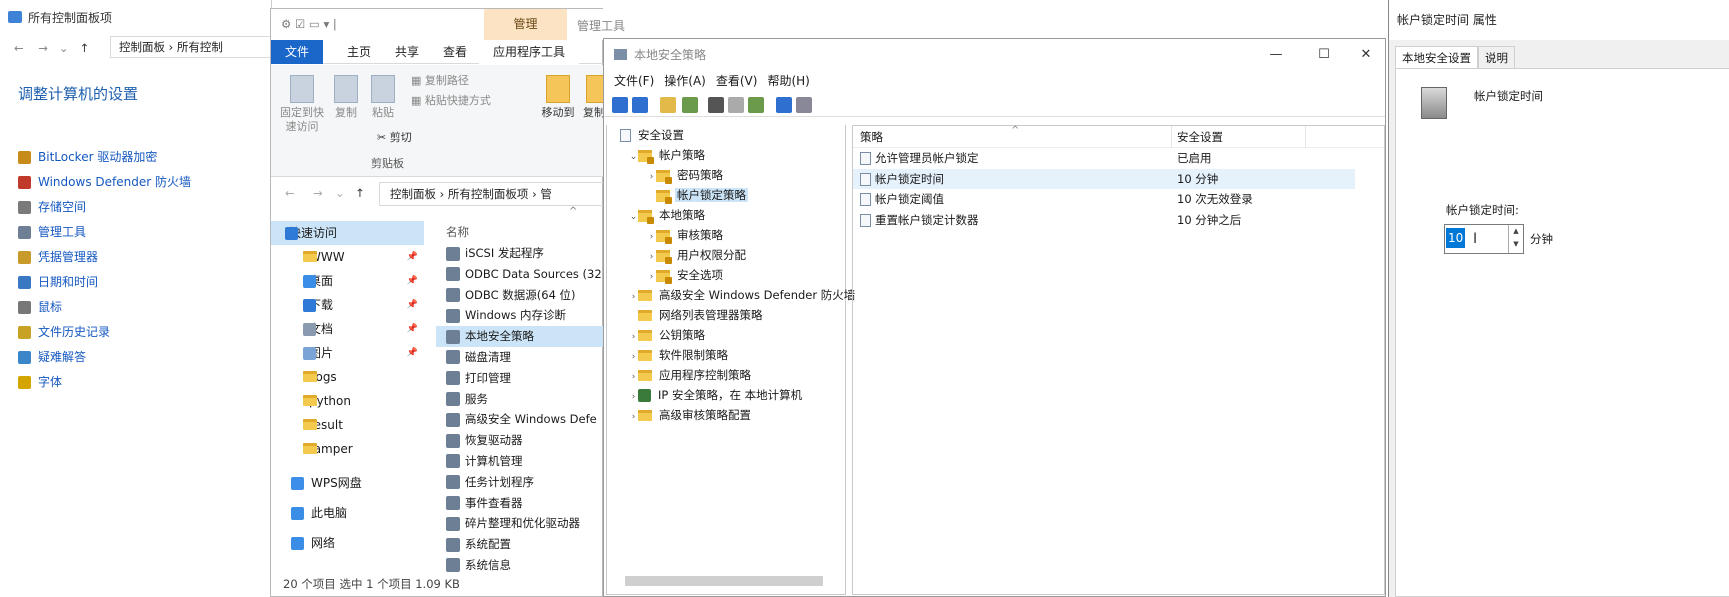 The width and height of the screenshot is (1729, 597). I want to click on pin-quick-access-button: 固定到快速访问, so click(302, 104).